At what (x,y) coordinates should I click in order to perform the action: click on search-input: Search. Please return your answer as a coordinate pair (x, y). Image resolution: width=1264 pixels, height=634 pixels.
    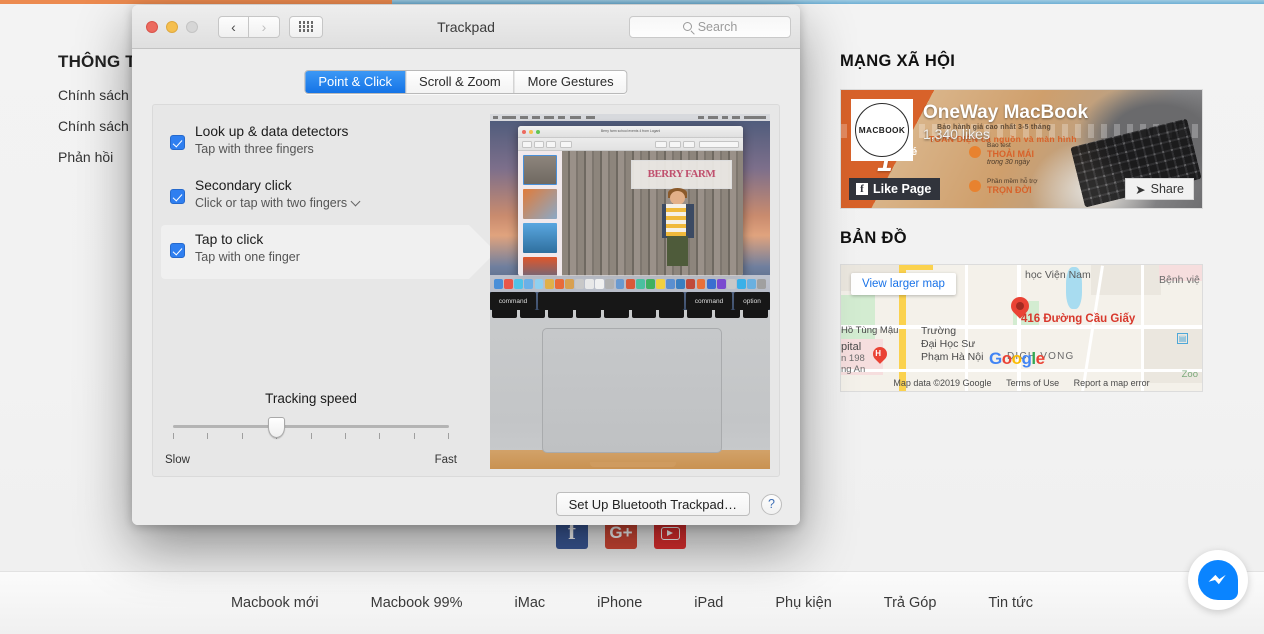
    Looking at the image, I should click on (710, 26).